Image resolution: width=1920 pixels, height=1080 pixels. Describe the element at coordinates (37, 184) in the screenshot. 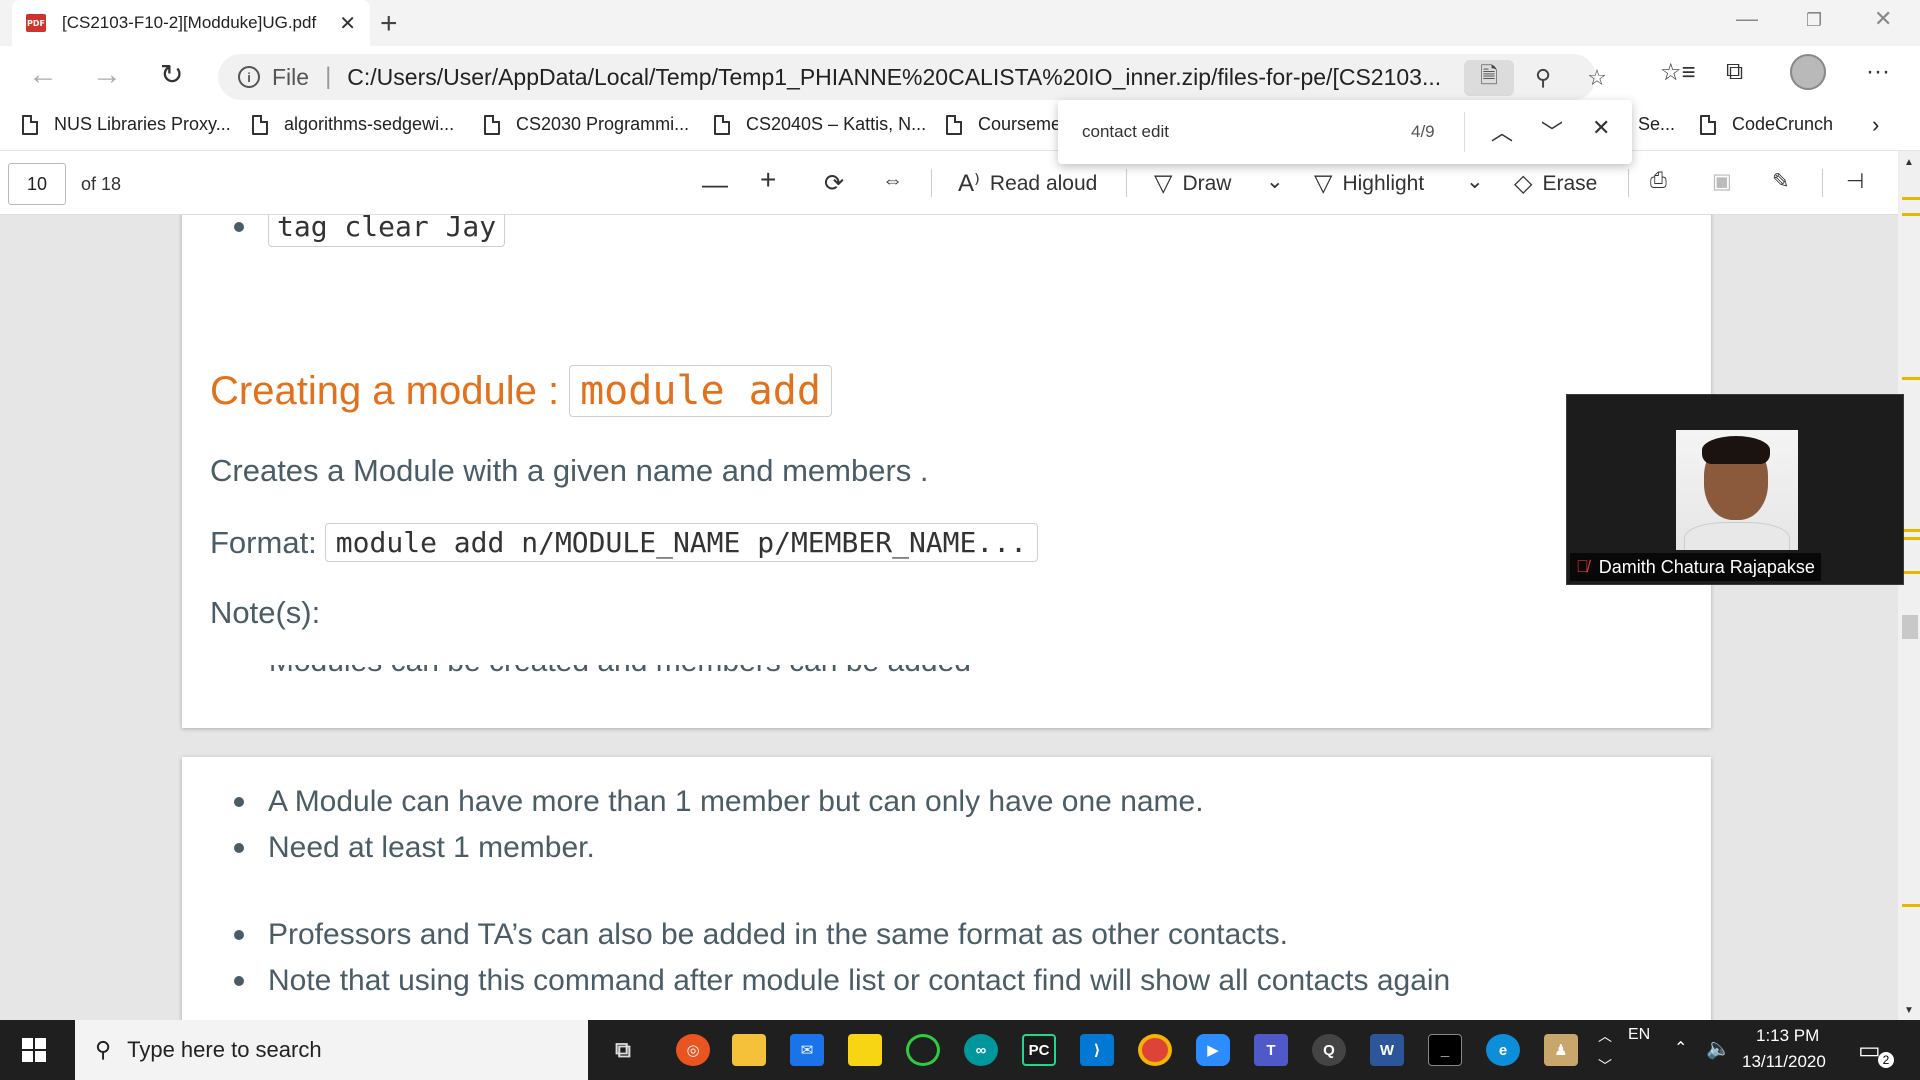

I see `page-number-input: 10` at that location.